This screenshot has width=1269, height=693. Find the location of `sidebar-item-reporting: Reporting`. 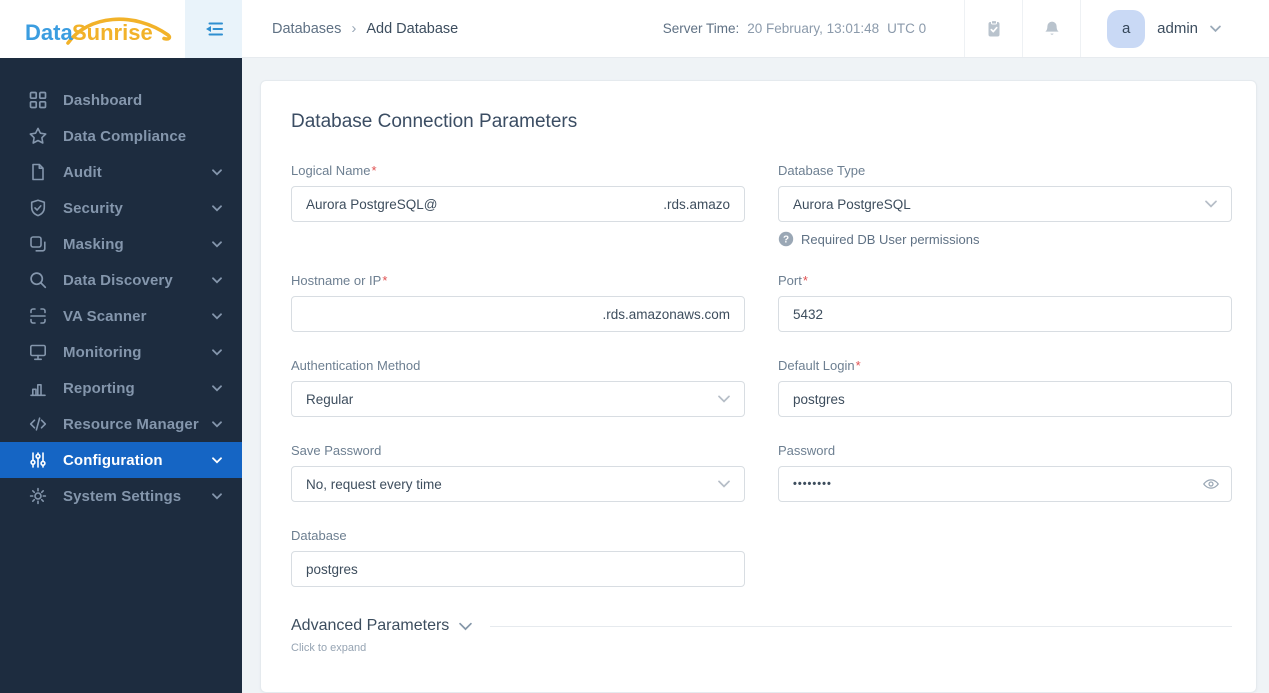

sidebar-item-reporting: Reporting is located at coordinates (121, 388).